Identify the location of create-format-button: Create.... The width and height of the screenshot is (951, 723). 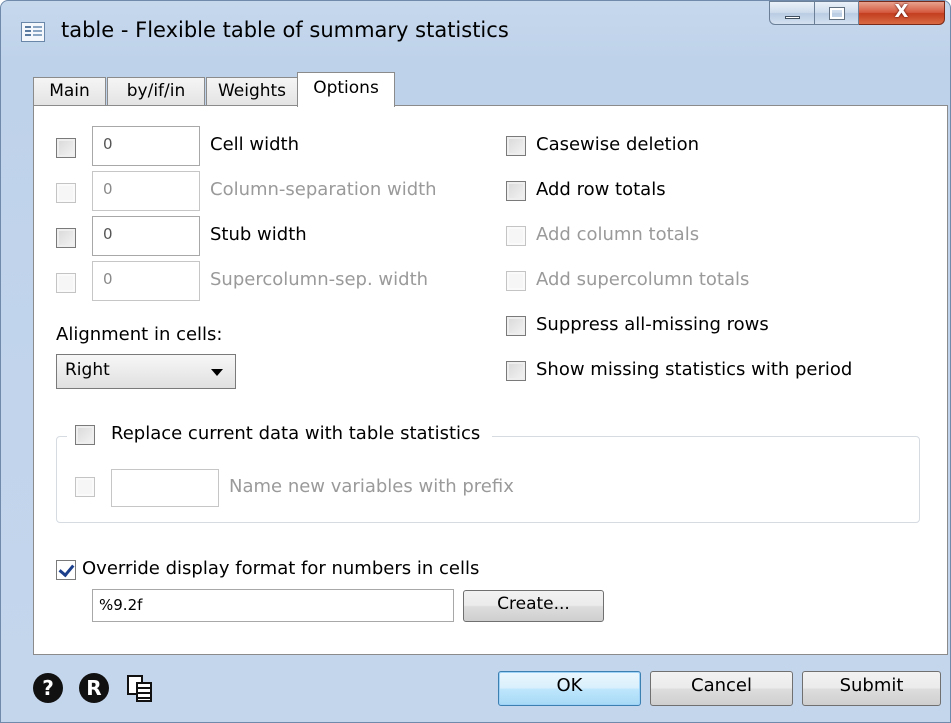
(533, 606).